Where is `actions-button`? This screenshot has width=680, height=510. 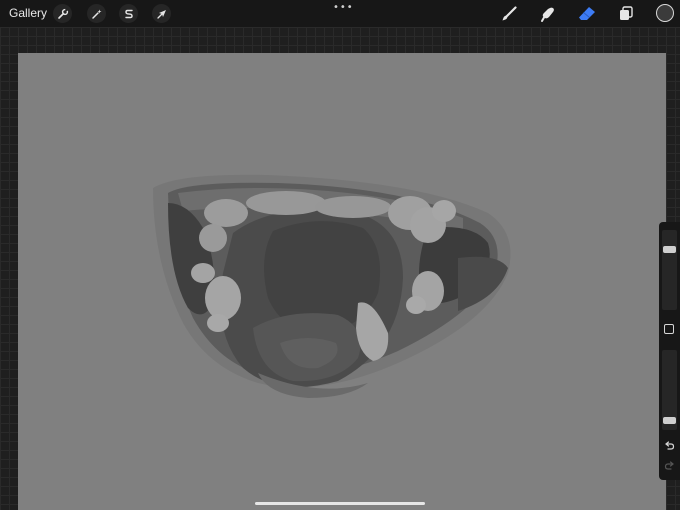
actions-button is located at coordinates (62, 13).